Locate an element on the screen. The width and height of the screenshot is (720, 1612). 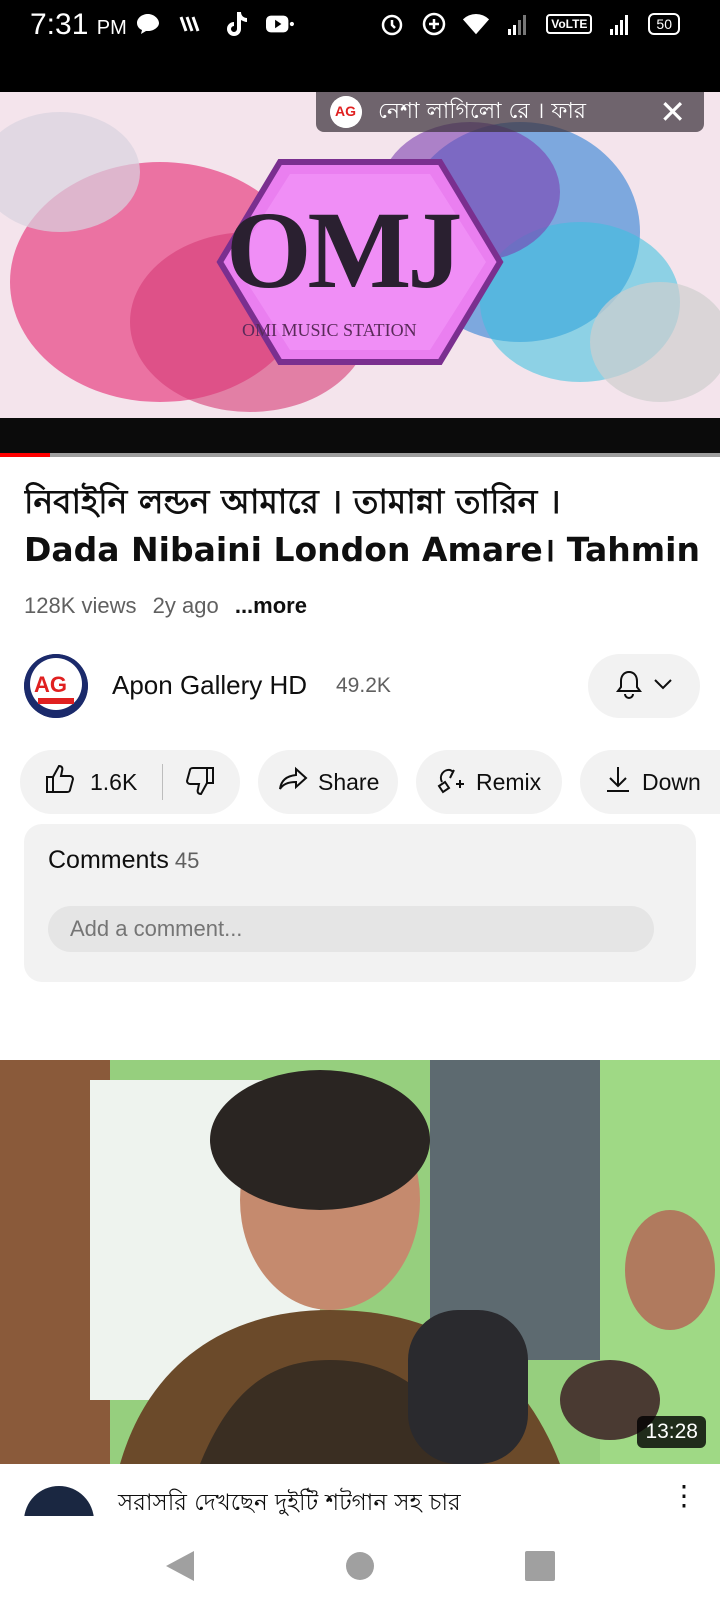
like-dislike-button: 1.6K is located at coordinates (130, 782).